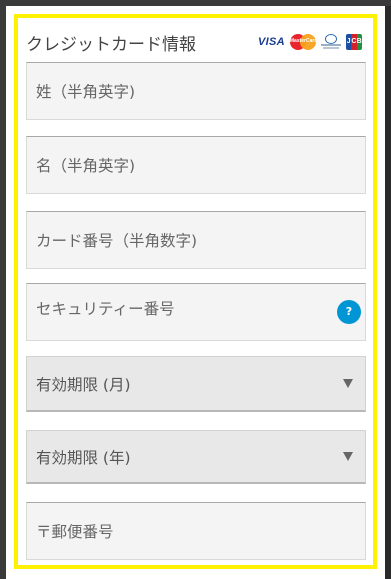 Image resolution: width=391 pixels, height=579 pixels. Describe the element at coordinates (83, 457) in the screenshot. I see `expiry-year-value: 有効期限 (年)` at that location.